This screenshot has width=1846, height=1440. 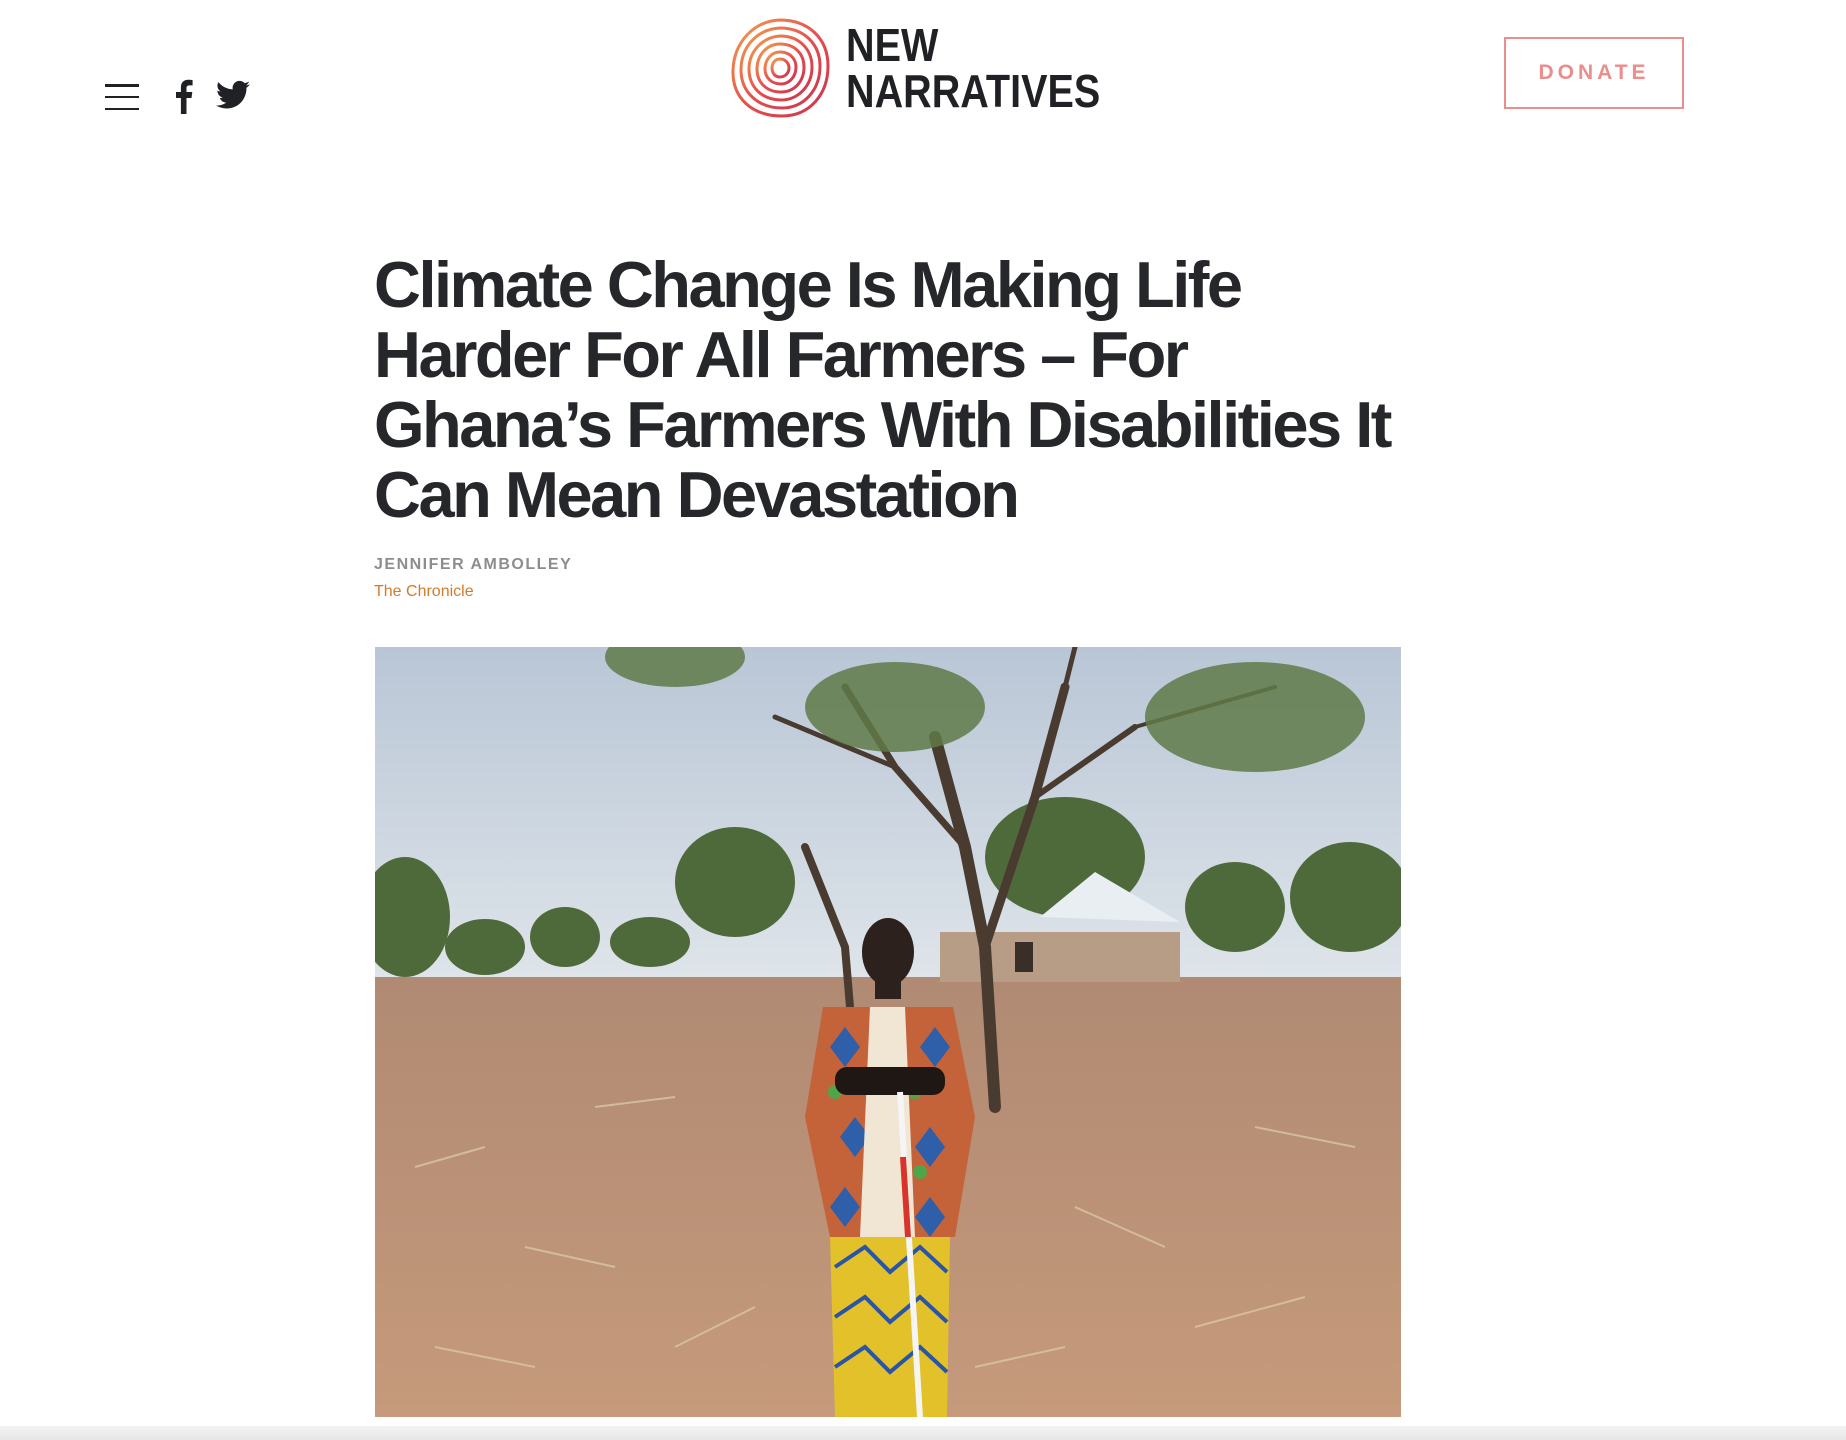 I want to click on logo-wordmark: NEW NARRATIVES, so click(x=973, y=68).